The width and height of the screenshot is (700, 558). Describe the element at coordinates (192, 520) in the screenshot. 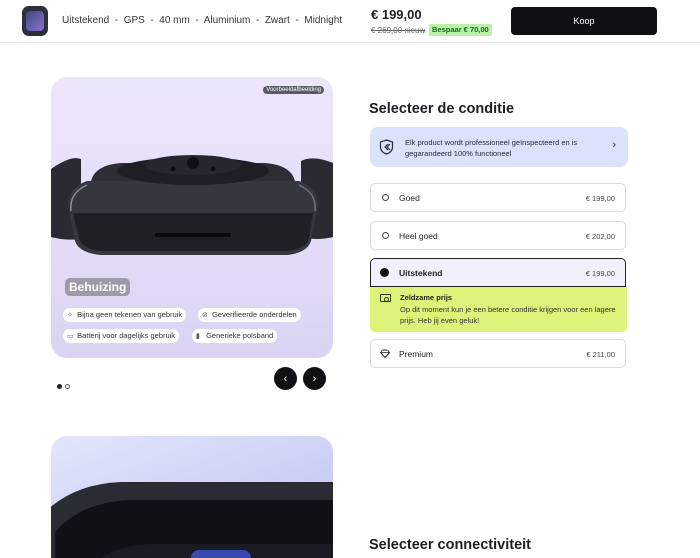

I see `watch-closeup-image` at that location.